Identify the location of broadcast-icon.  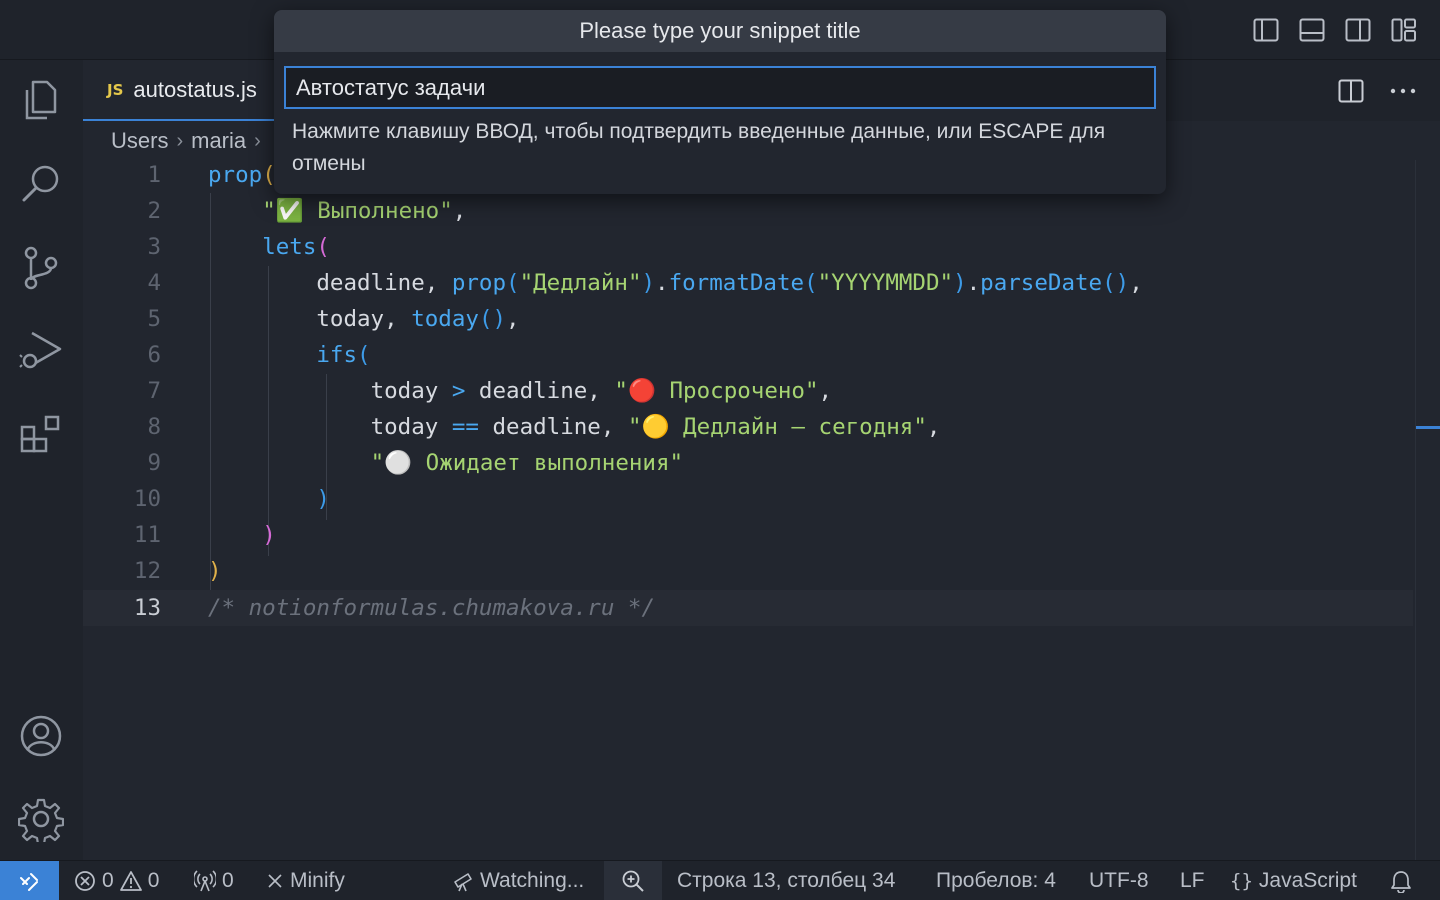
(205, 881).